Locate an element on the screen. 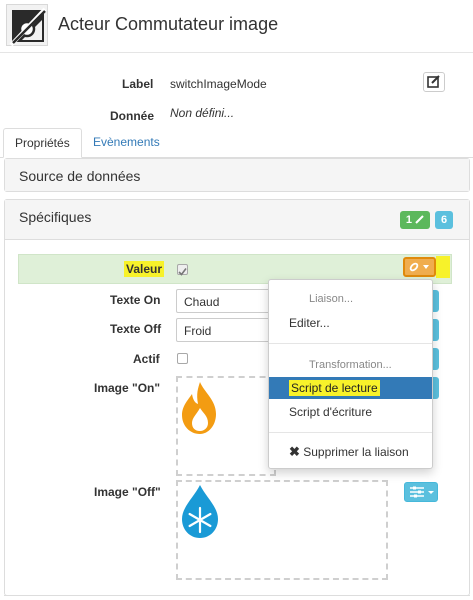 The image size is (473, 600). page-title: Acteur Commutateur image is located at coordinates (168, 24).